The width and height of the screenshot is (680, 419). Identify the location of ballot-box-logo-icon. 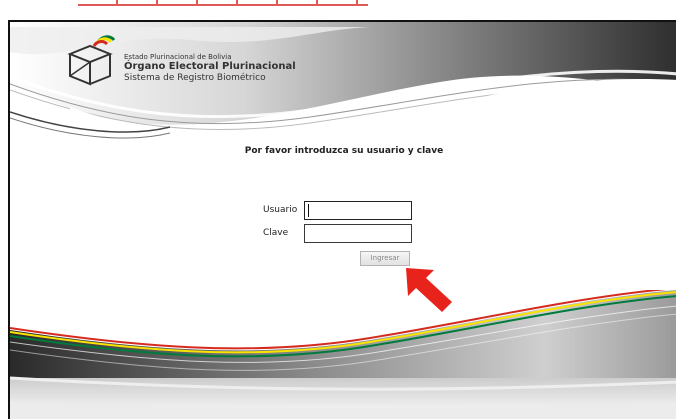
(91, 60).